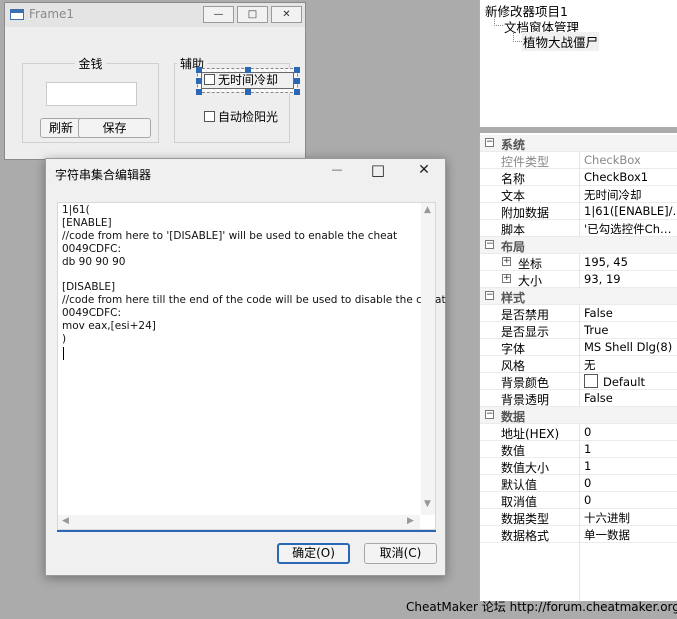  I want to click on scroll-up-arrow-icon: ▲, so click(427, 210).